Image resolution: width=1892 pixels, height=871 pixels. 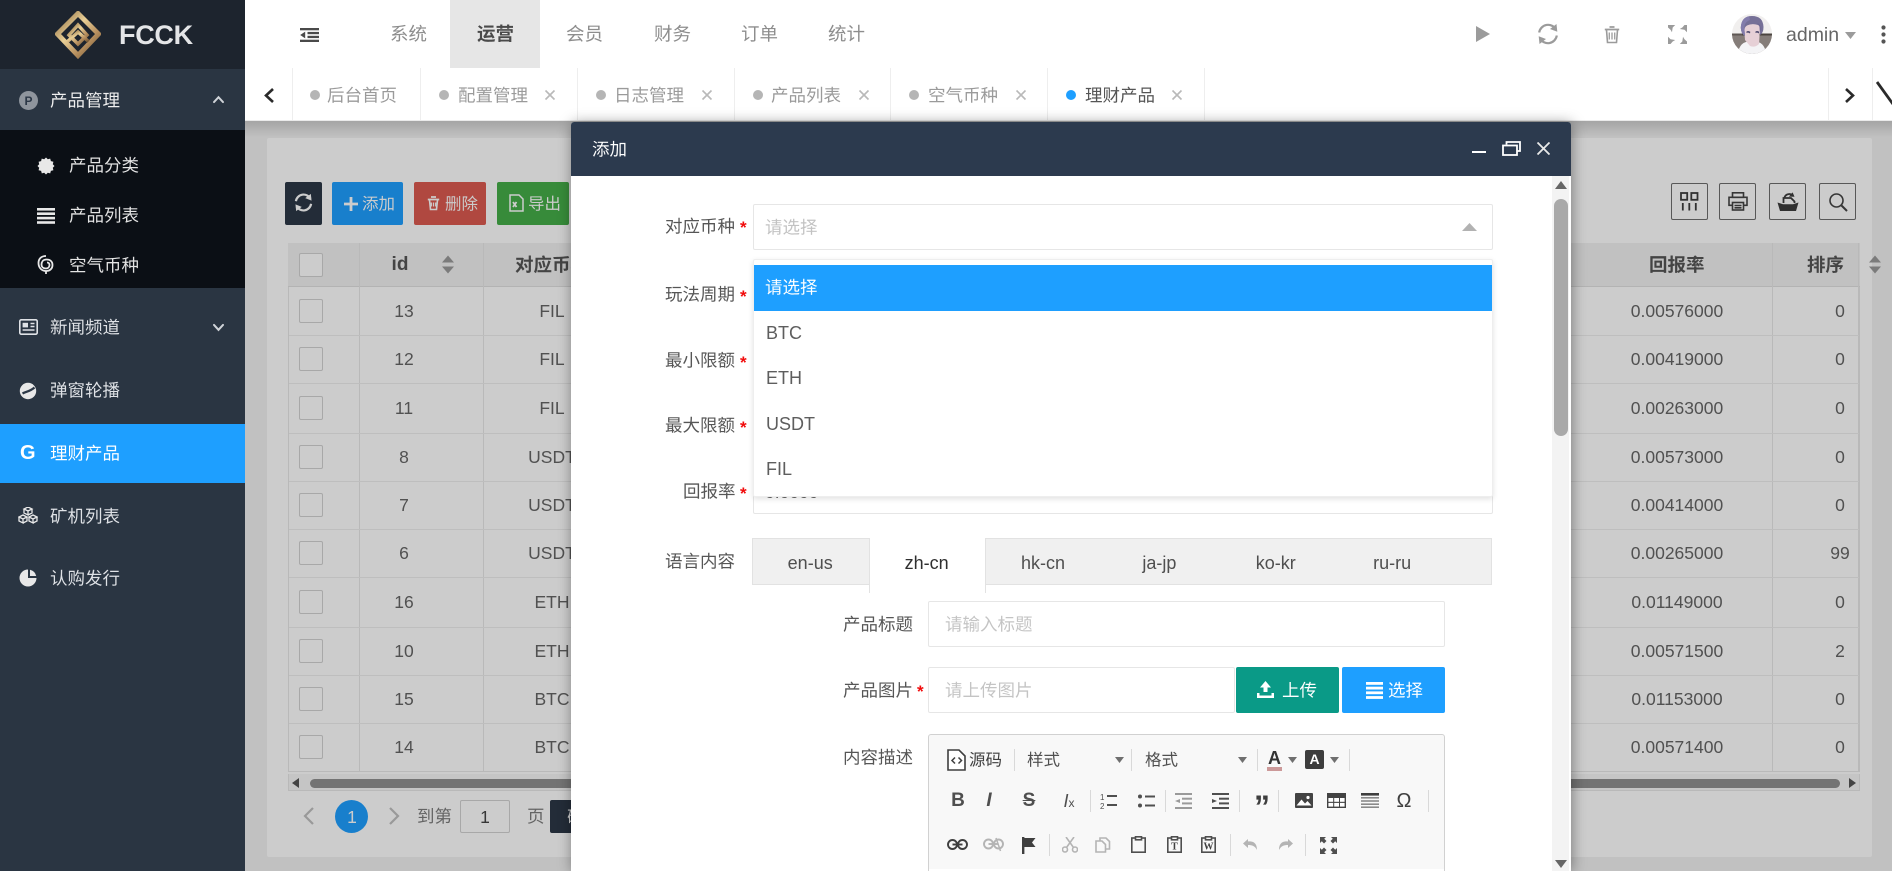 What do you see at coordinates (28, 101) in the screenshot?
I see `svg-text: P` at bounding box center [28, 101].